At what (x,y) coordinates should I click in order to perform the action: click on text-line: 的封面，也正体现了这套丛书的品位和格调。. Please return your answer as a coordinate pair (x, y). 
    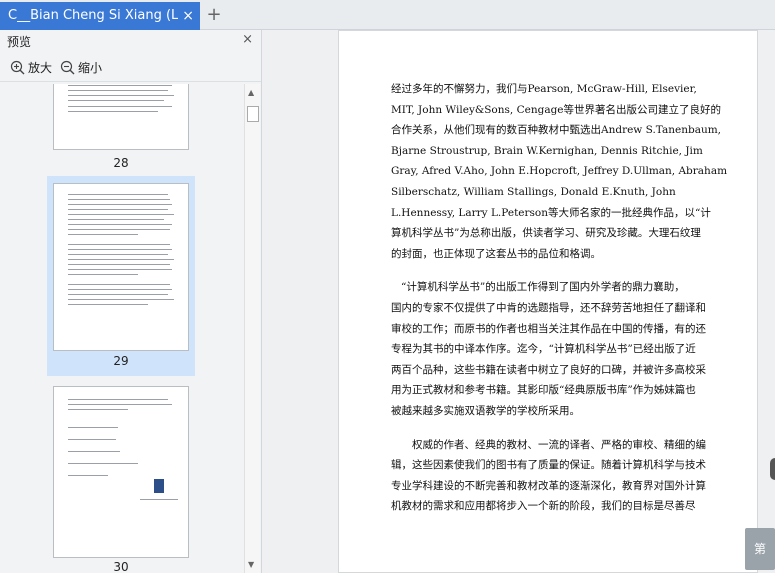
    Looking at the image, I should click on (496, 253).